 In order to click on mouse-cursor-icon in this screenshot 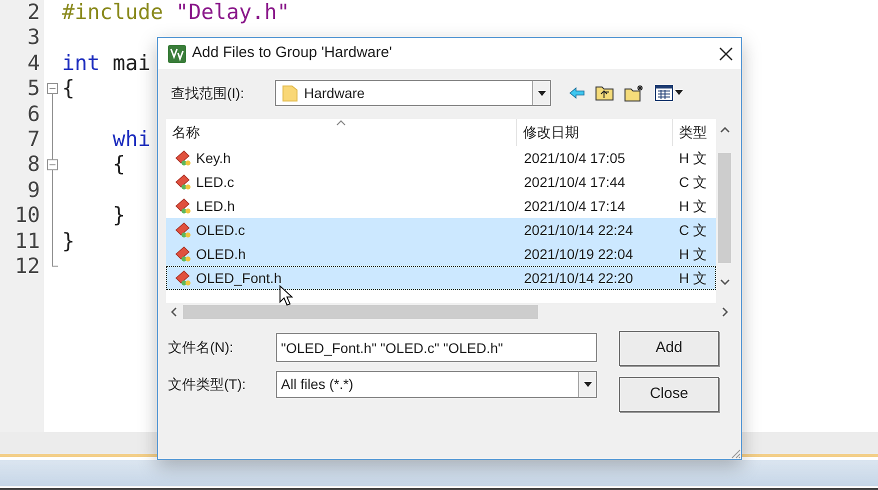, I will do `click(286, 296)`.